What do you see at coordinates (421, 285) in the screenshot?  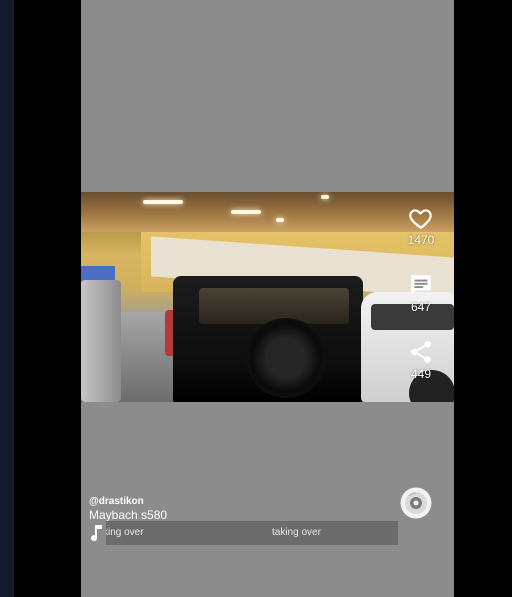 I see `comment-icon` at bounding box center [421, 285].